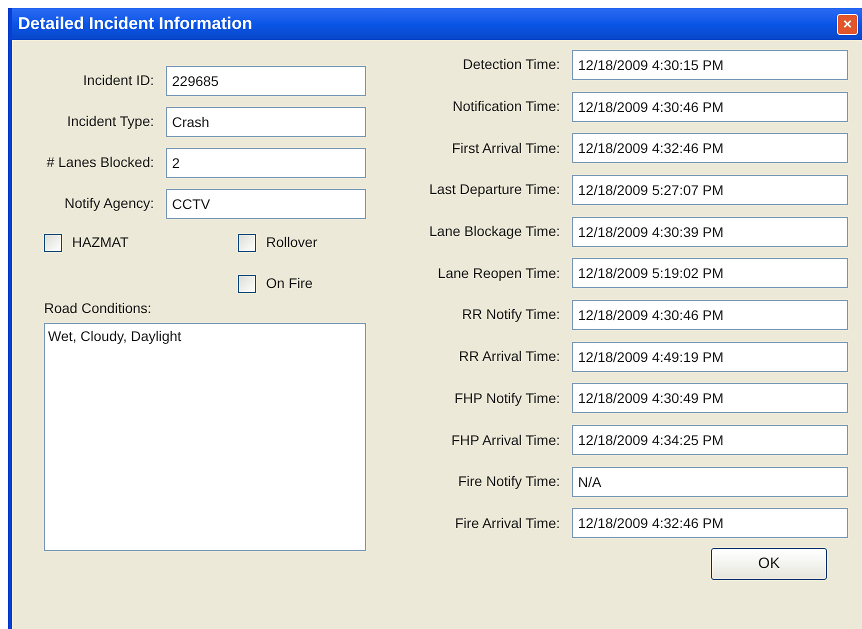  Describe the element at coordinates (86, 242) in the screenshot. I see `checkbox: HAZMAT` at that location.